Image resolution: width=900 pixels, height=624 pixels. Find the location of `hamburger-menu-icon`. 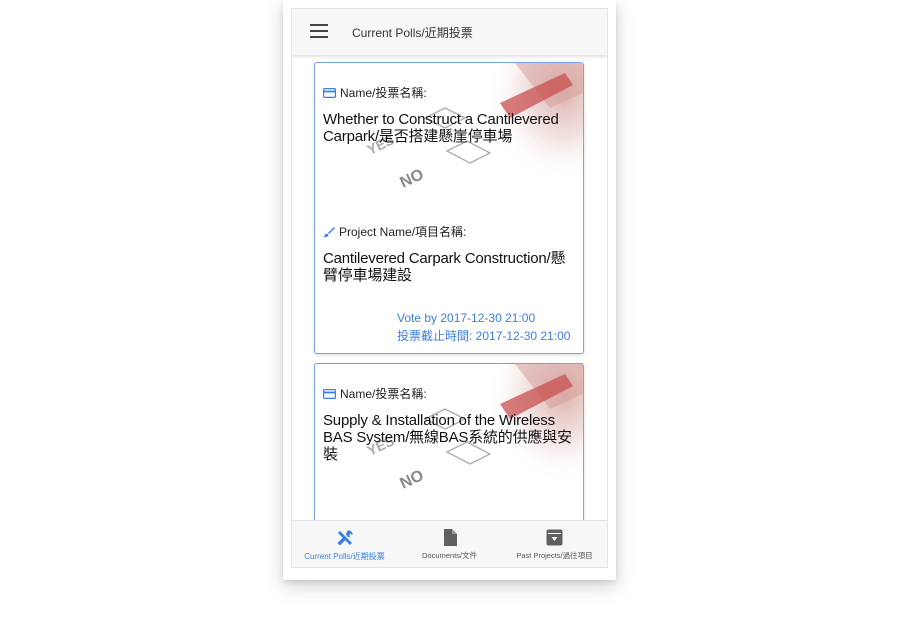

hamburger-menu-icon is located at coordinates (319, 32).